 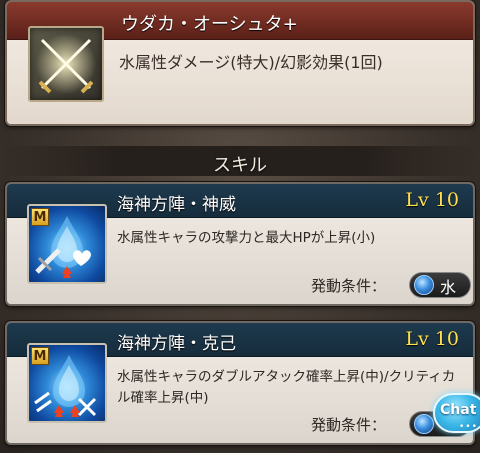 I want to click on chat-button: Chat •••, so click(x=456, y=413).